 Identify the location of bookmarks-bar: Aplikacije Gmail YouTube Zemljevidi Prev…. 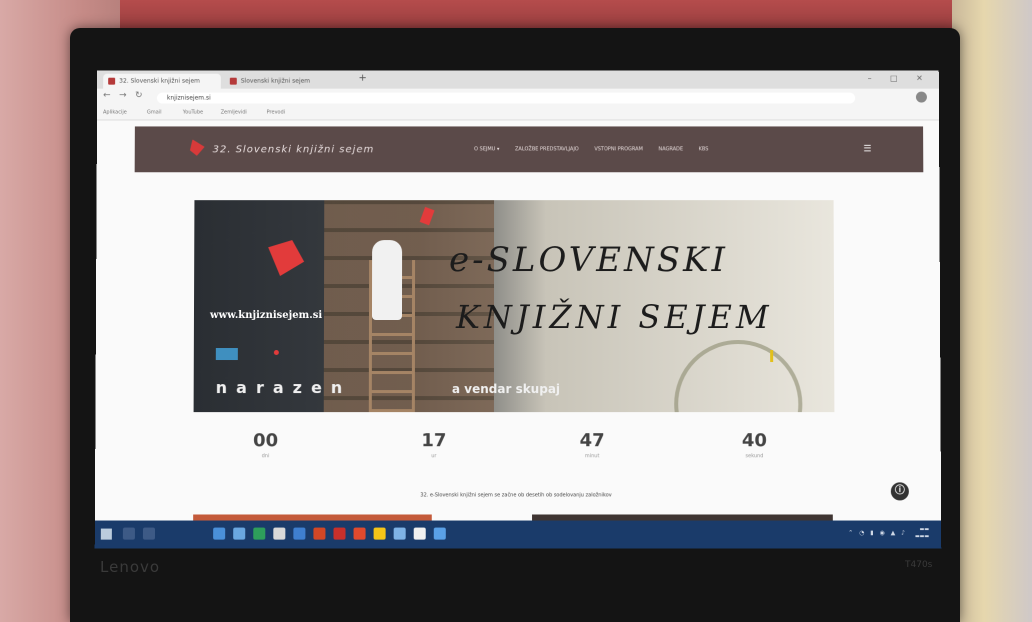
(518, 113).